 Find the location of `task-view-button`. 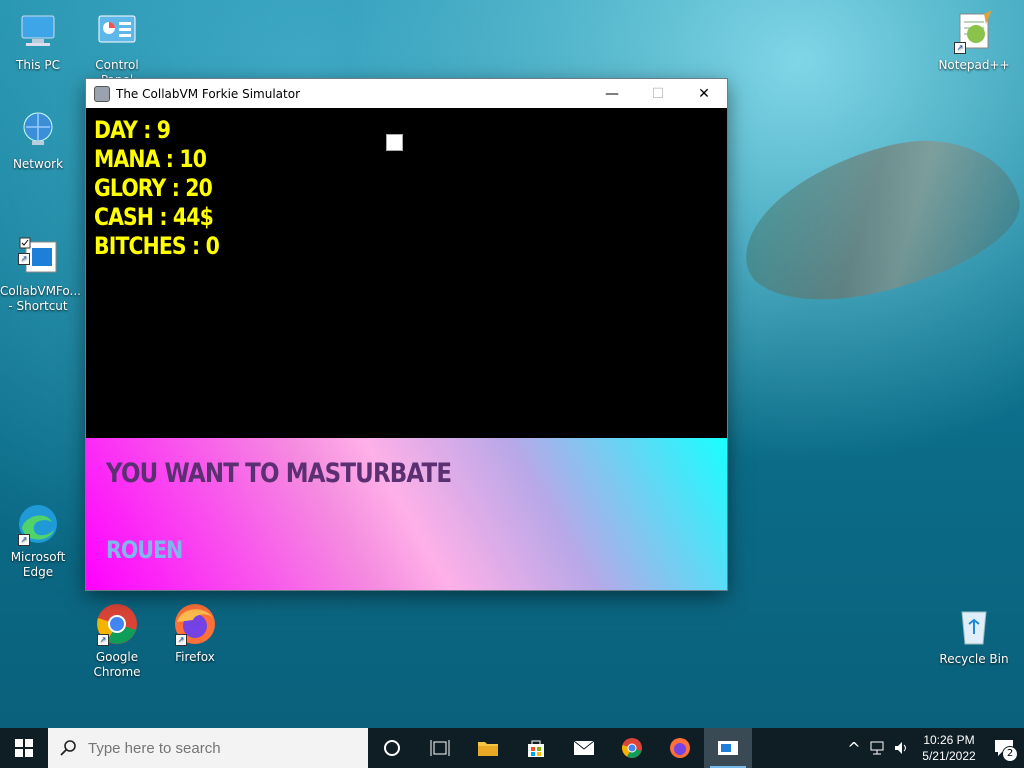

task-view-button is located at coordinates (440, 748).